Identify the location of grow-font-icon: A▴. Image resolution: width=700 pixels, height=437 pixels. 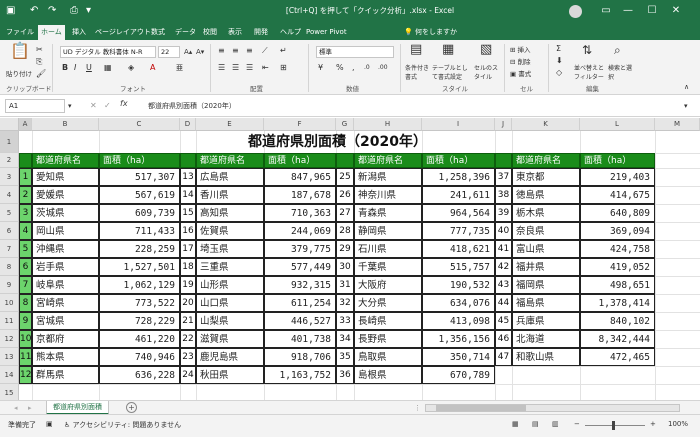
(188, 52).